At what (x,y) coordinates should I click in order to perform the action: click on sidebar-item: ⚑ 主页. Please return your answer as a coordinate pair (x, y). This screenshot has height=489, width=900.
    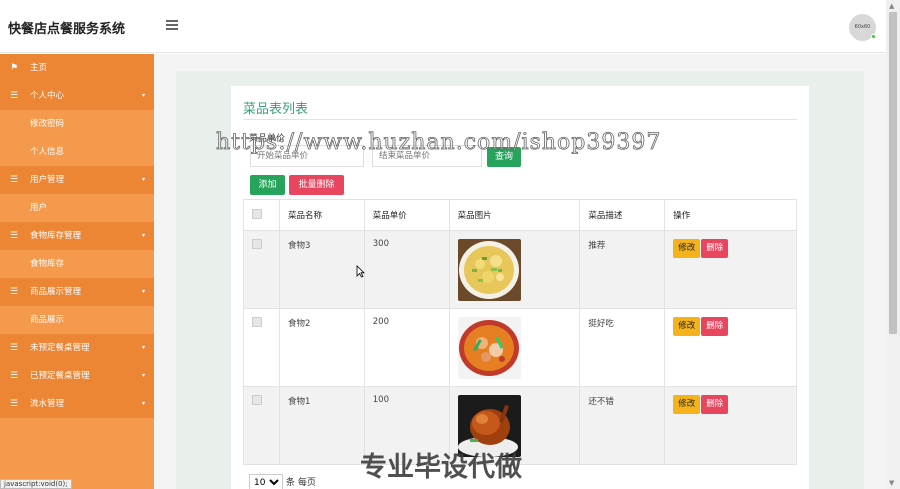
    Looking at the image, I should click on (77, 68).